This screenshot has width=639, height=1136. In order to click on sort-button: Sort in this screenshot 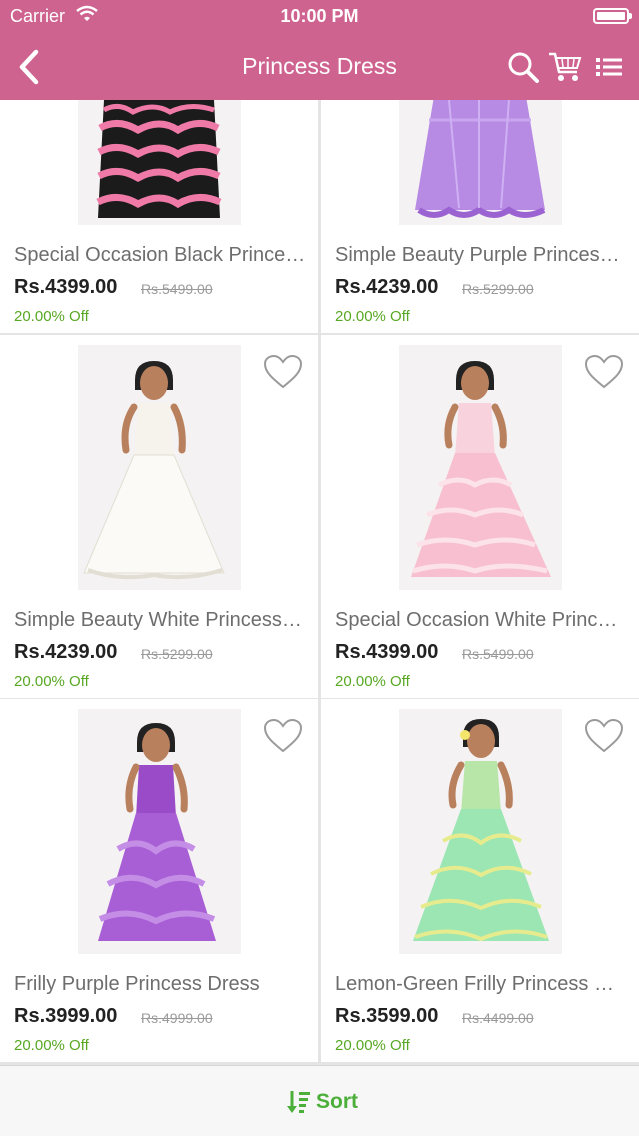, I will do `click(322, 1102)`.